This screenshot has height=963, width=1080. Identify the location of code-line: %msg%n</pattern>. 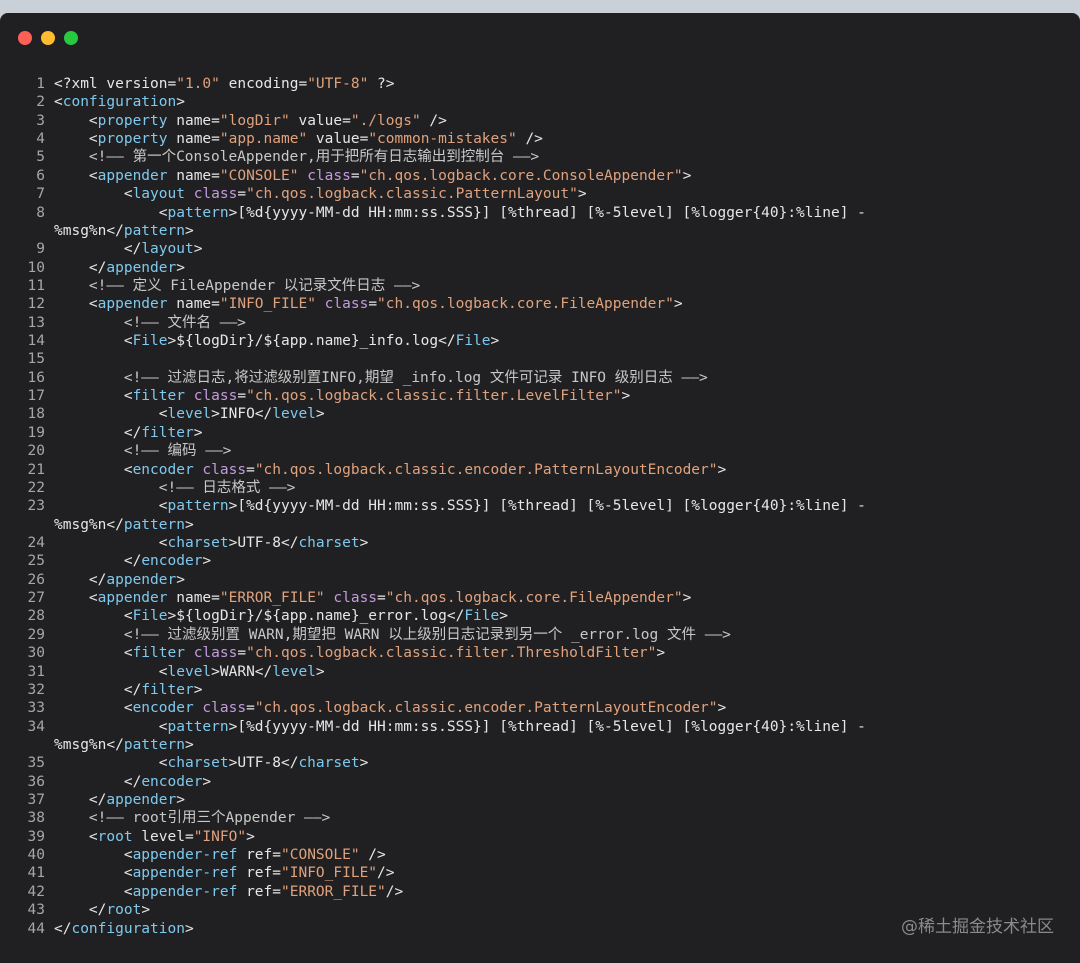
(540, 231).